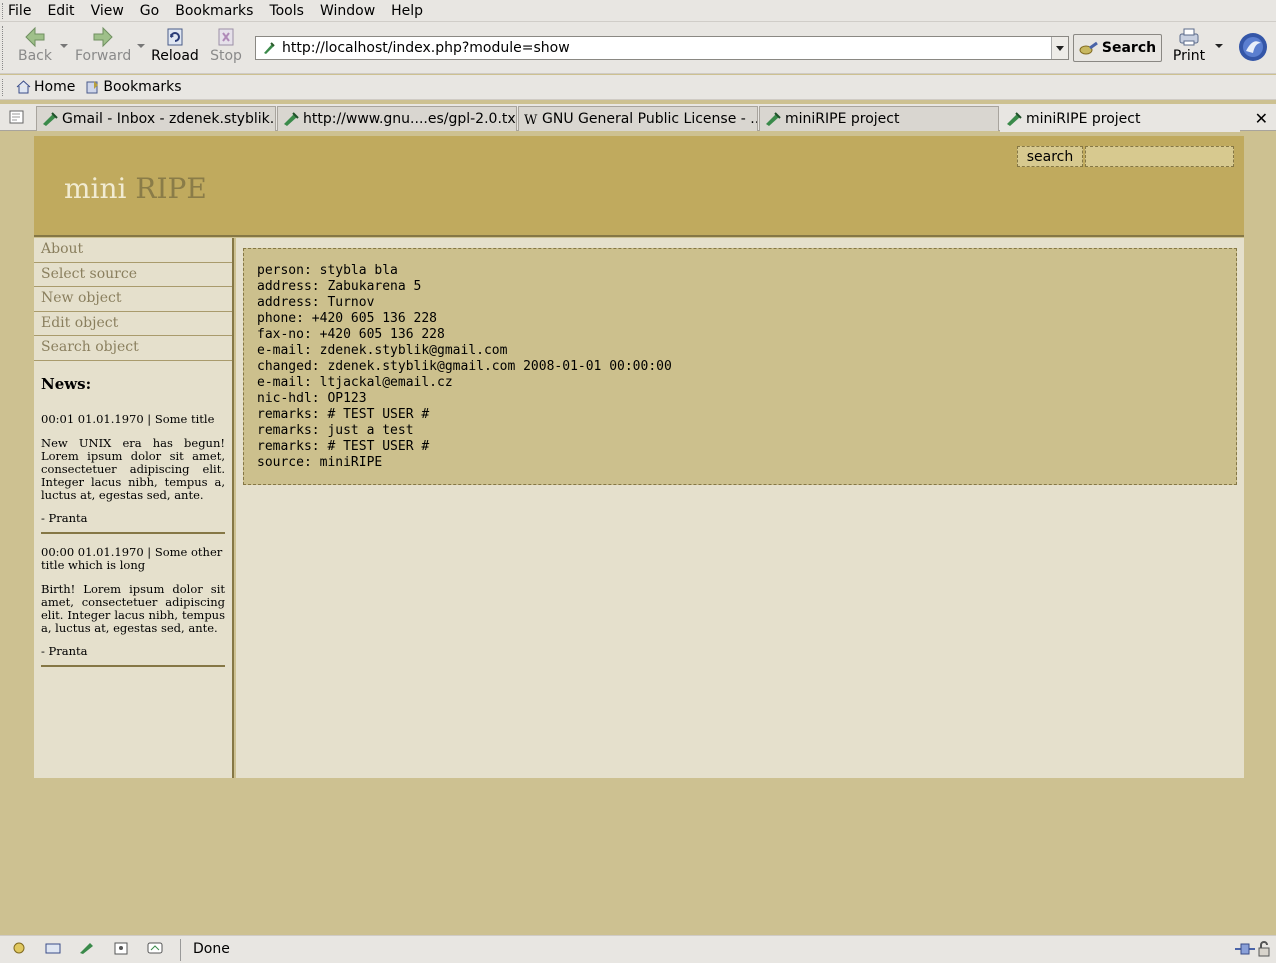  Describe the element at coordinates (638, 87) in the screenshot. I see `bookmarks-toolbar: Home Bookmarks` at that location.